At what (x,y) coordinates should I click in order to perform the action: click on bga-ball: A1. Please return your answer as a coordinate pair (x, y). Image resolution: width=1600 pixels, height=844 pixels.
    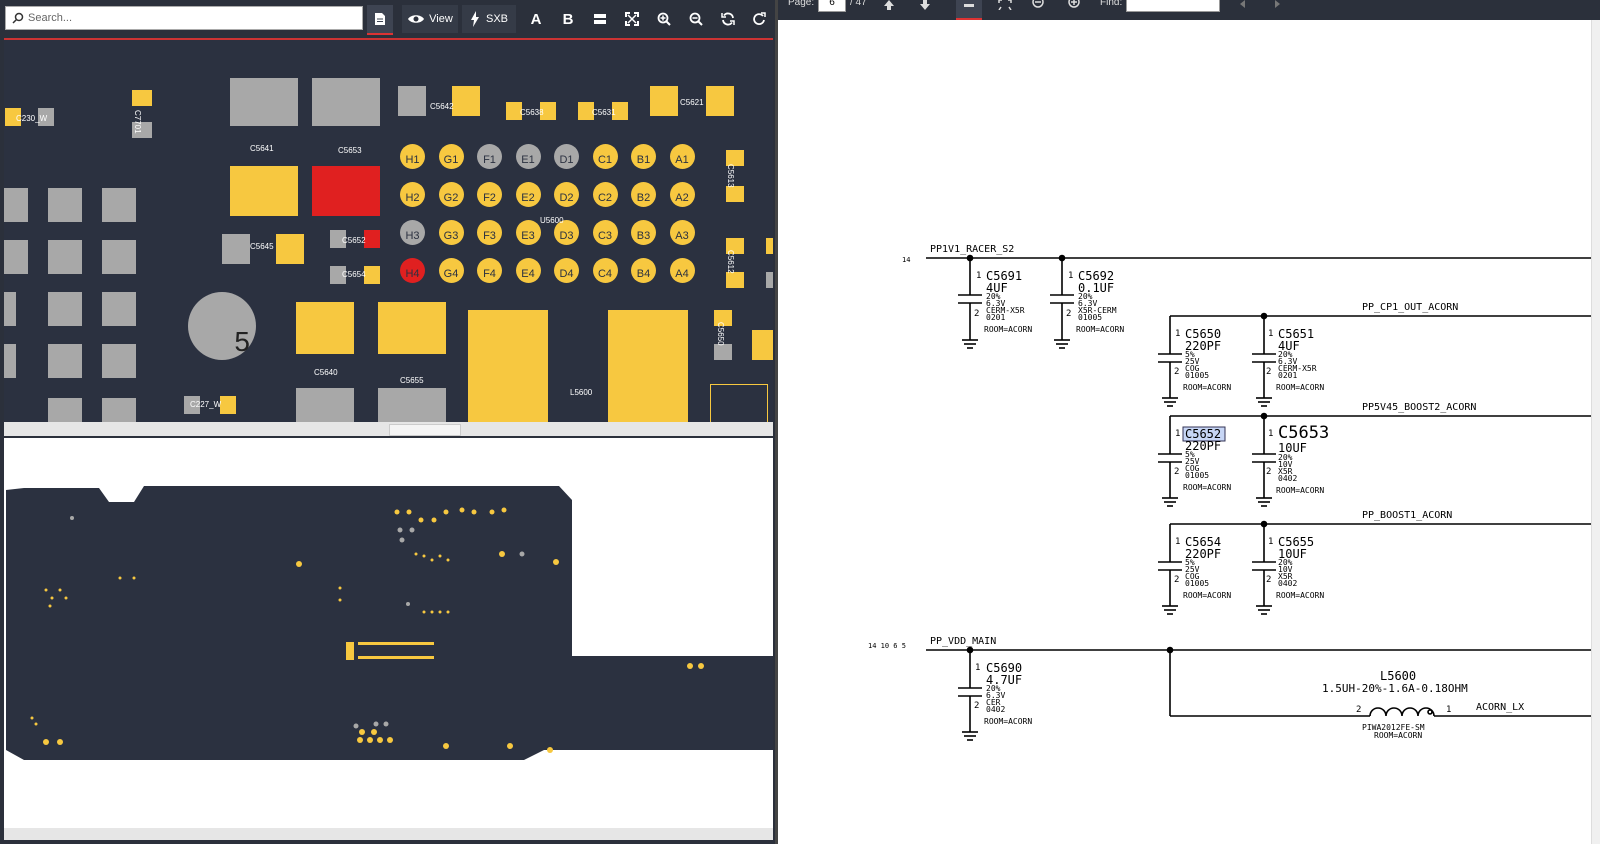
    Looking at the image, I should click on (682, 156).